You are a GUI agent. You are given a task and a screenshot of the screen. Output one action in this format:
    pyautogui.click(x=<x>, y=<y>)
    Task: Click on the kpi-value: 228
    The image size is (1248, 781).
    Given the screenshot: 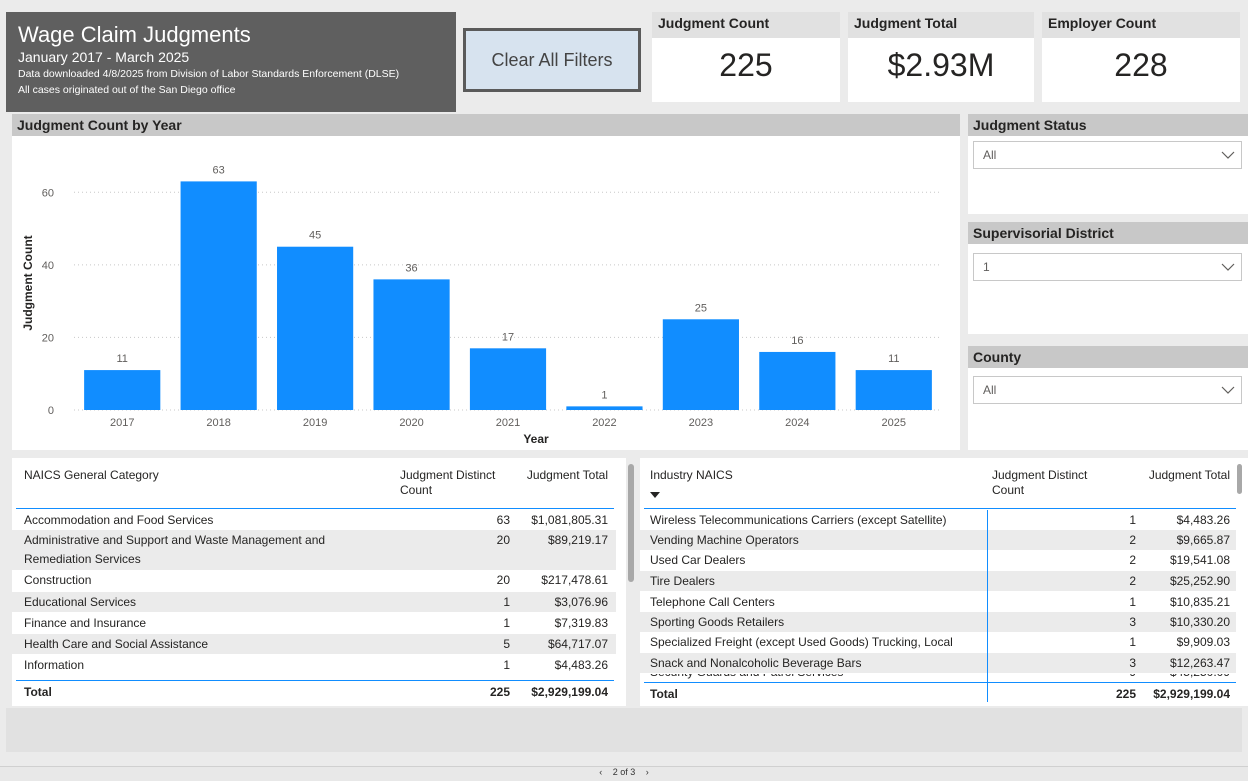 What is the action you would take?
    pyautogui.click(x=1141, y=65)
    